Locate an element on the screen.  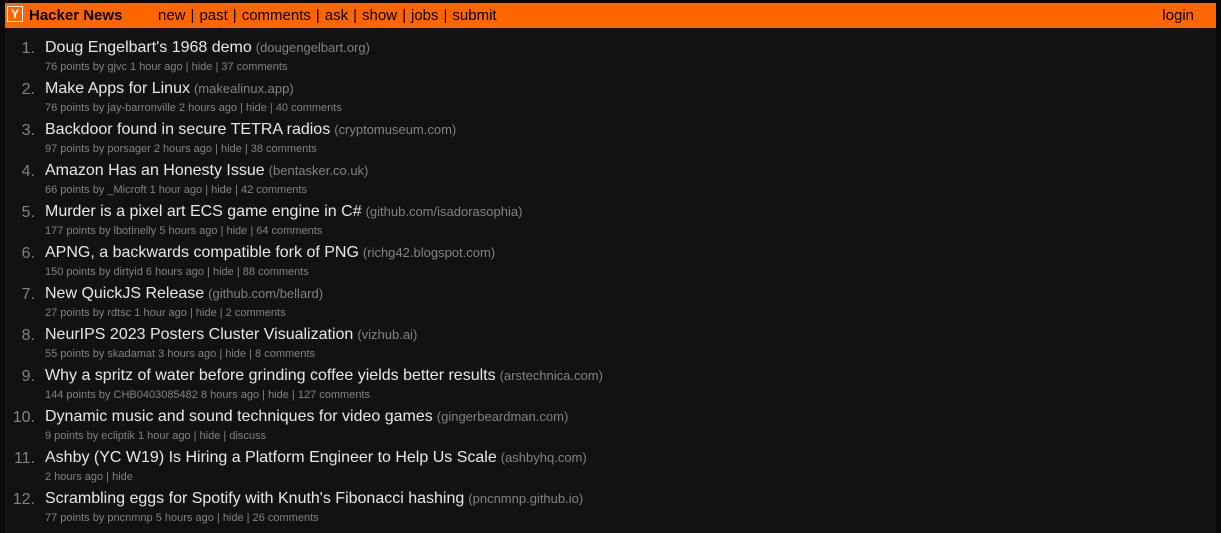
story-user-link: skadamat is located at coordinates (131, 354).